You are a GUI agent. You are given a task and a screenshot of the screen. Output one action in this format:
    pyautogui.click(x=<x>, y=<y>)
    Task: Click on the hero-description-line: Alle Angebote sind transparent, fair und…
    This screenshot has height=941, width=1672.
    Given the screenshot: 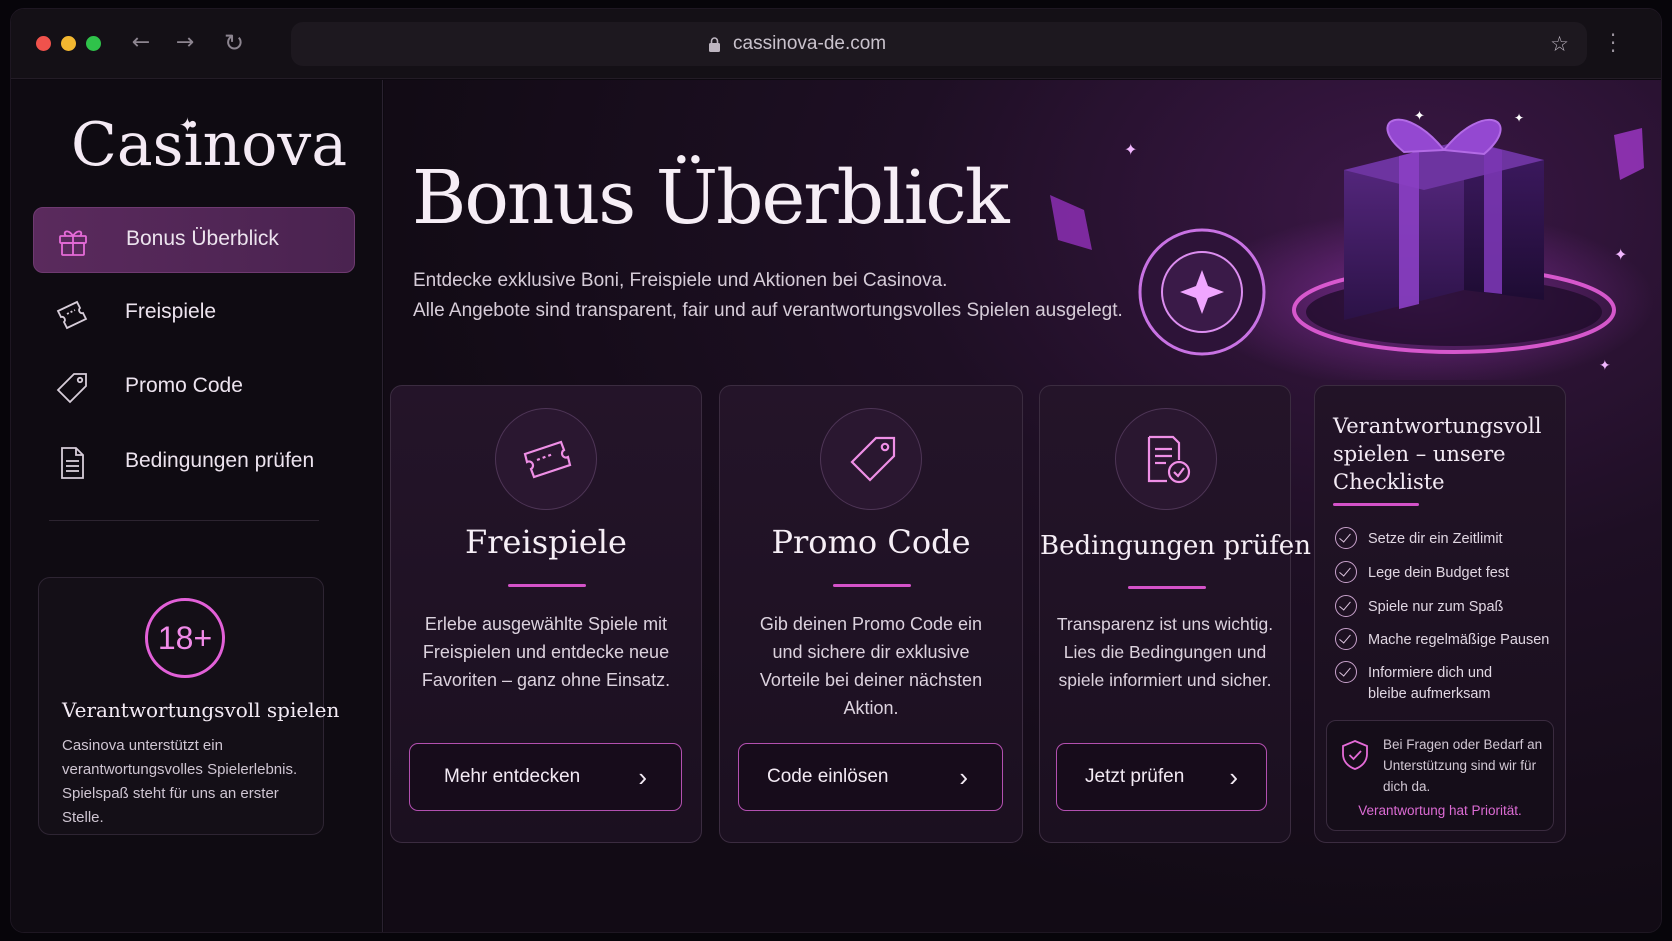 What is the action you would take?
    pyautogui.click(x=768, y=310)
    